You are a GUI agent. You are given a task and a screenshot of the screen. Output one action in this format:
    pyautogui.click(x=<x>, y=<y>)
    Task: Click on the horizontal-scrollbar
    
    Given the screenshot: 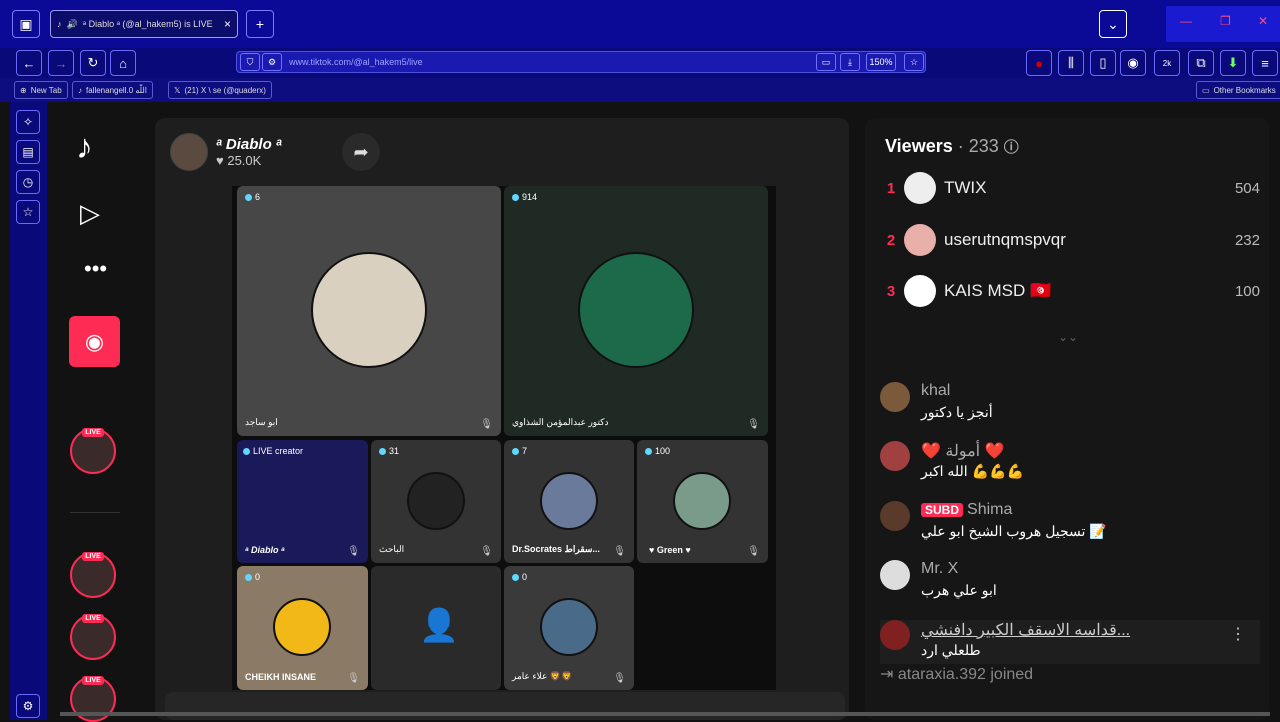 What is the action you would take?
    pyautogui.click(x=665, y=714)
    